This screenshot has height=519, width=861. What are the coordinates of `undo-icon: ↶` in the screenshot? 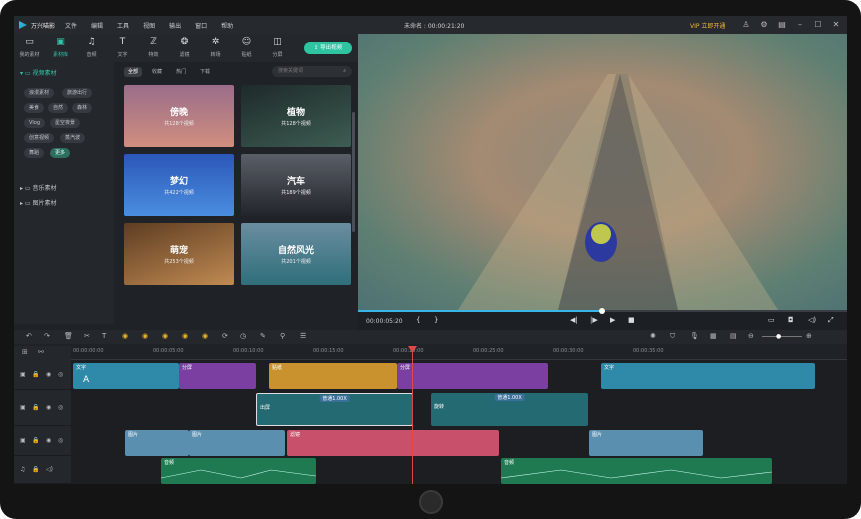 It's located at (29, 336).